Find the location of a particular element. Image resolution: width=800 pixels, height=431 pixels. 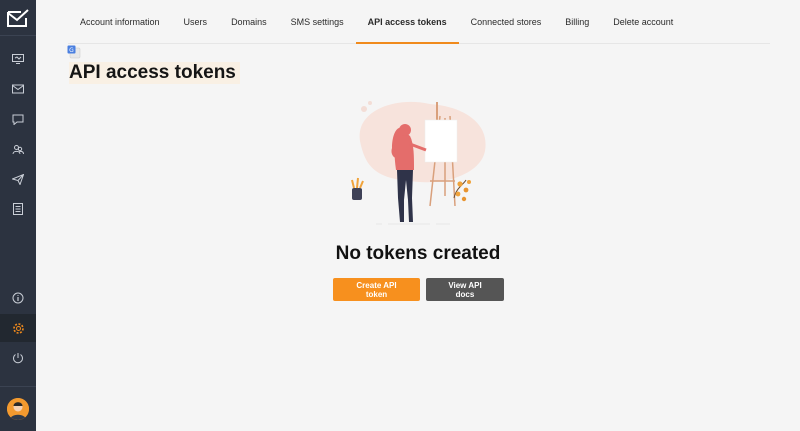

user-menu is located at coordinates (18, 409).